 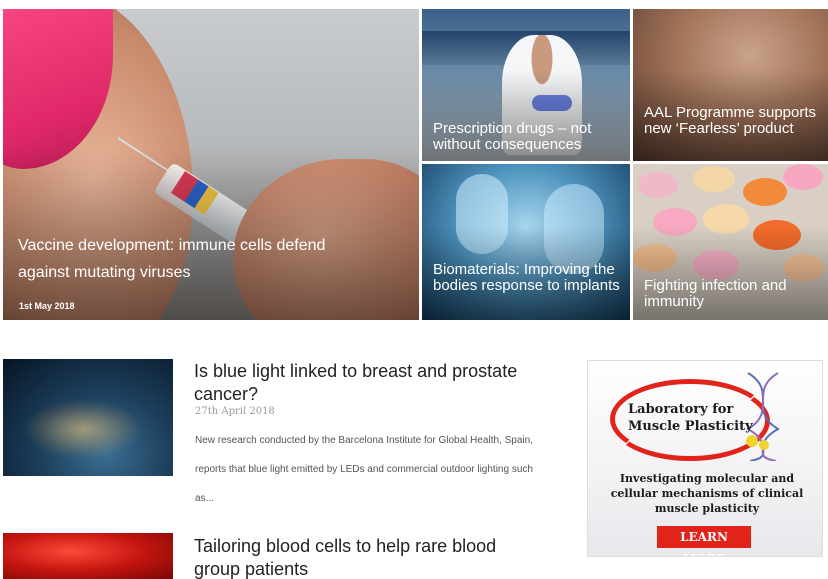 I want to click on tile-fighting-infection: Fighting infection and immunity, so click(x=730, y=242).